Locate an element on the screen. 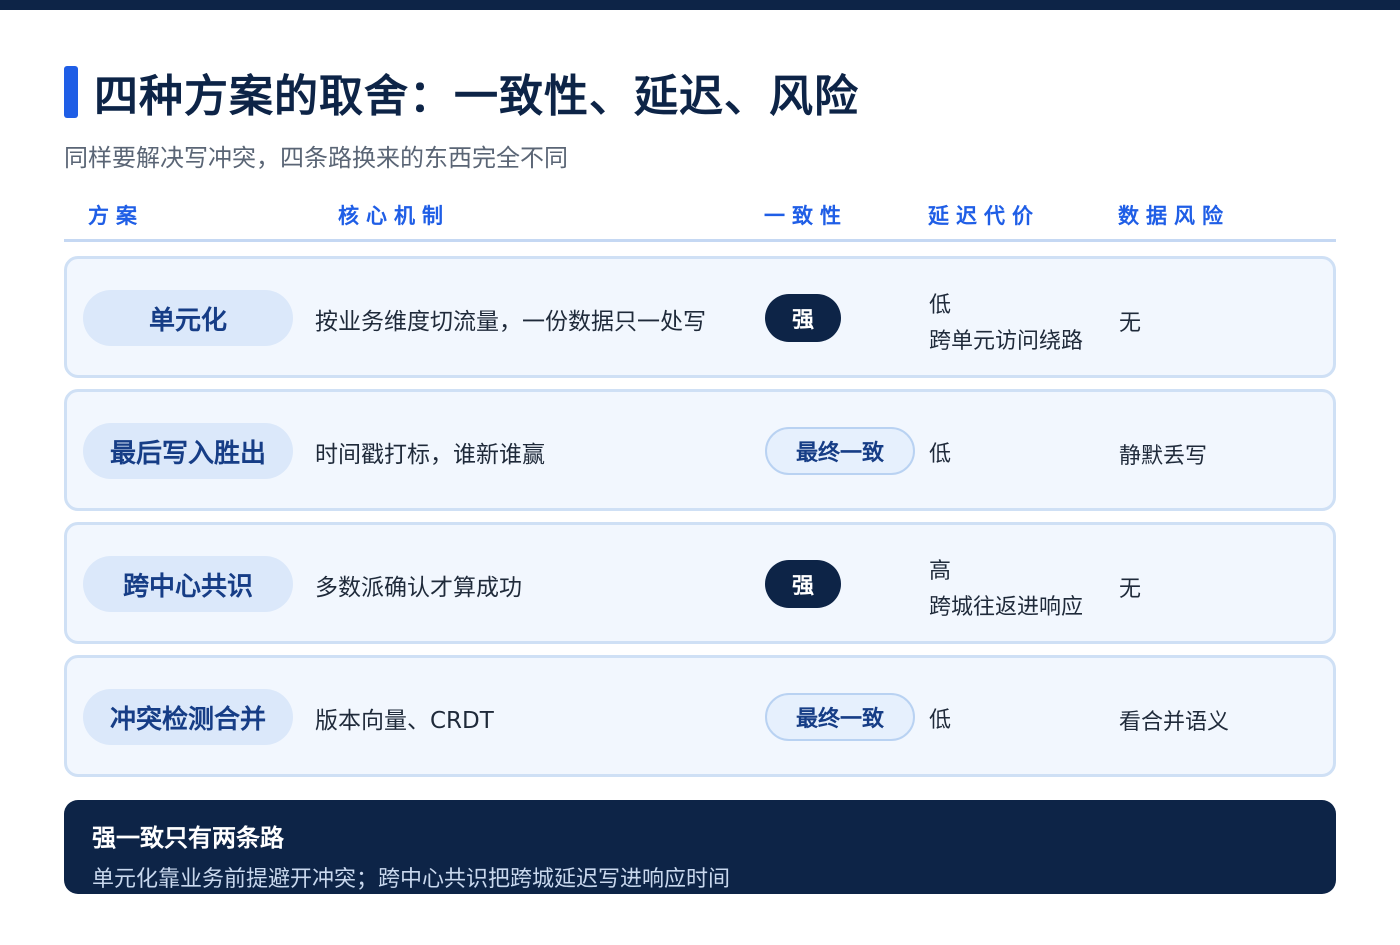 Image resolution: width=1400 pixels, height=945 pixels. header-risk: 数据风险 is located at coordinates (1174, 216).